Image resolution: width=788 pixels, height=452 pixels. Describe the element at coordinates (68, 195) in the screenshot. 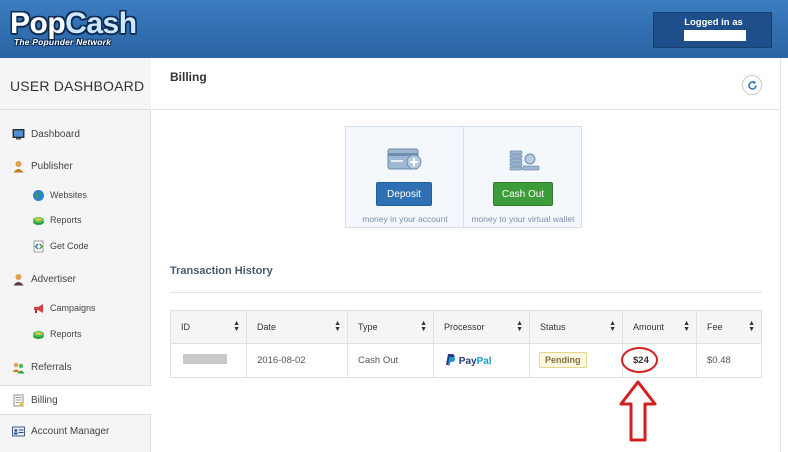

I see `sidebar-item-label: Websites` at that location.